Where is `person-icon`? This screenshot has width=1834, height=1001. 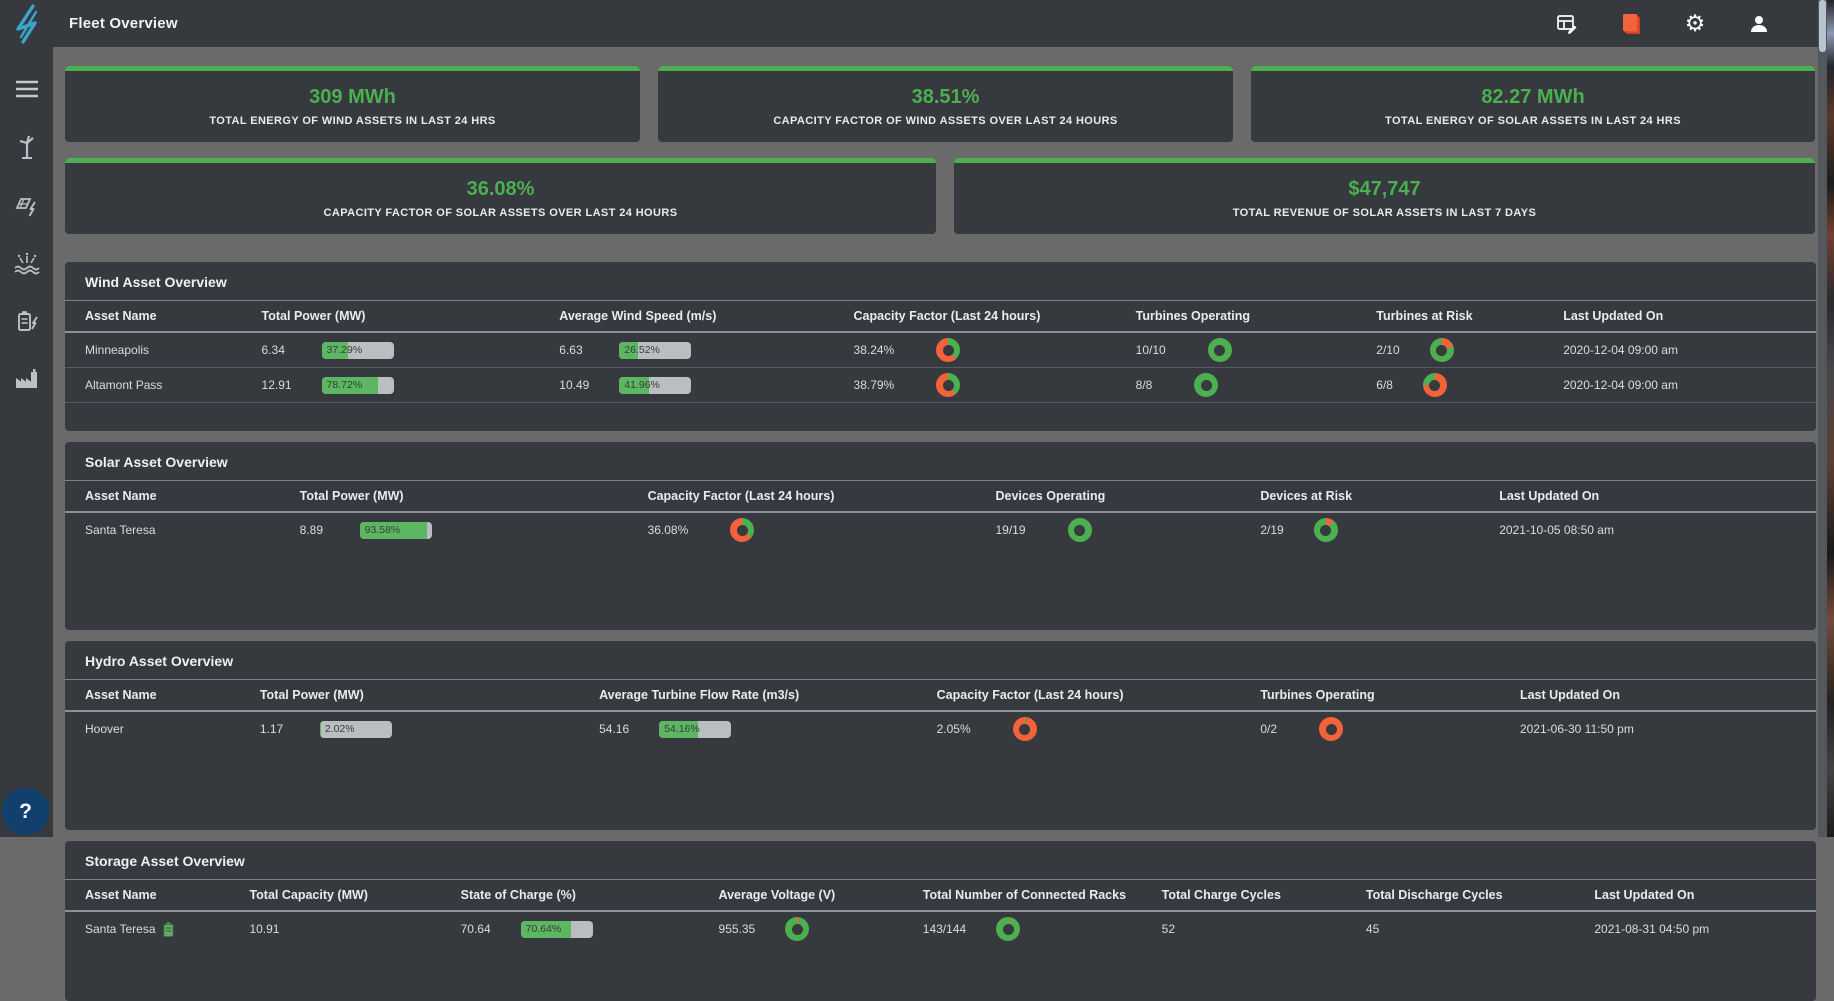
person-icon is located at coordinates (1759, 23).